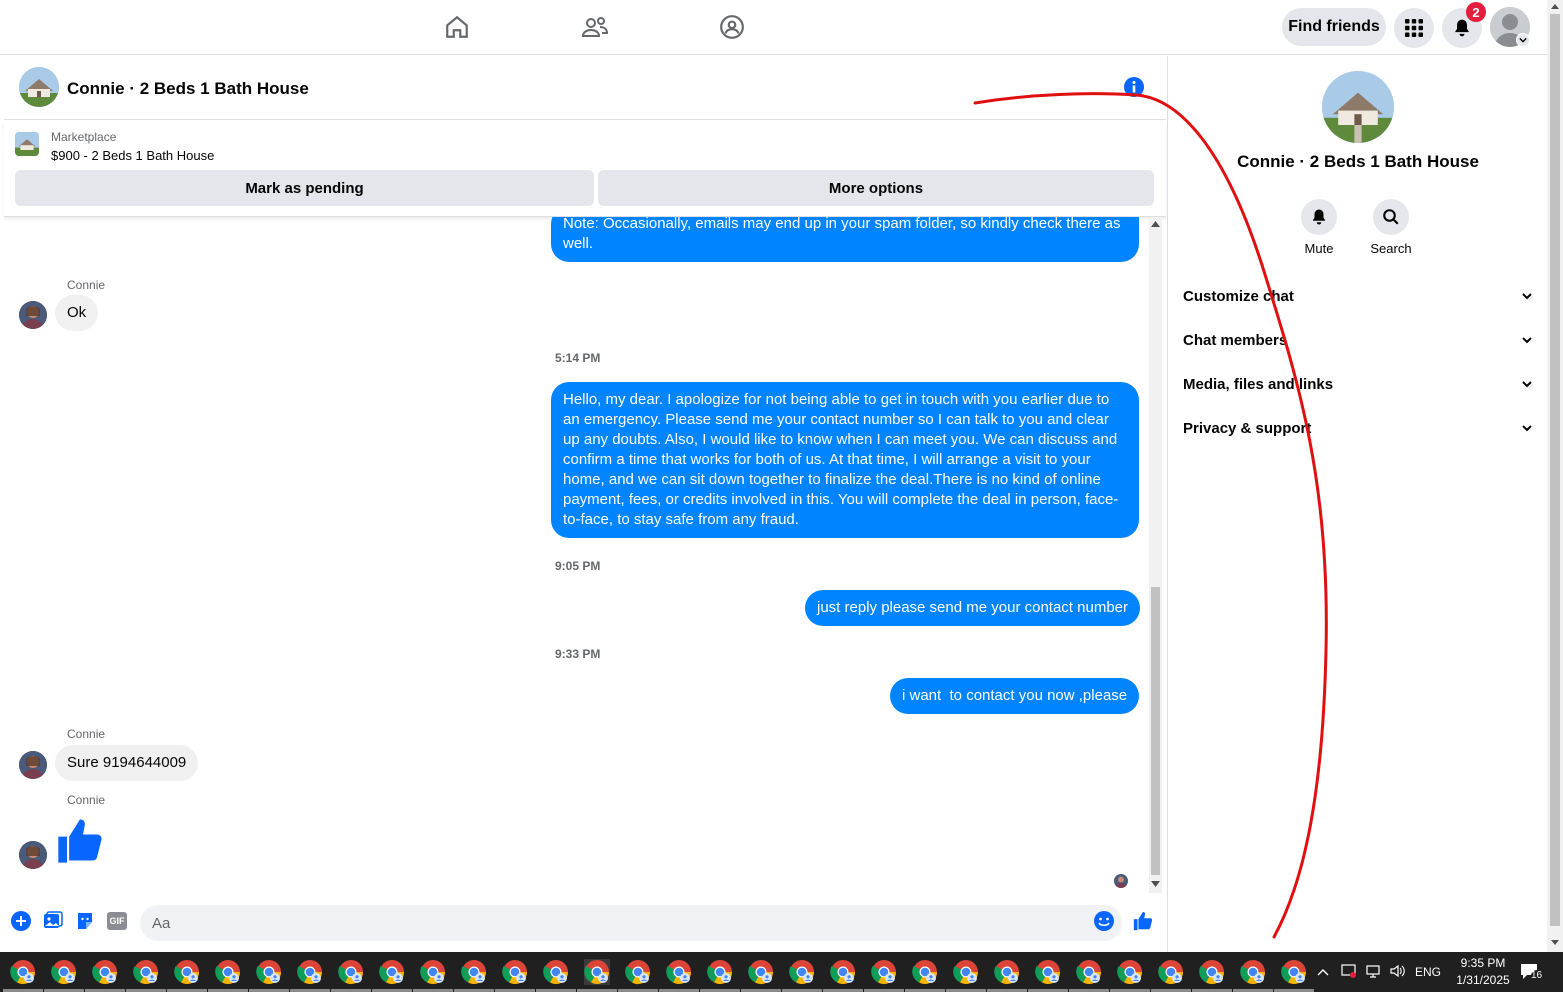  Describe the element at coordinates (80, 843) in the screenshot. I see `thumbs-up-sticker-icon` at that location.